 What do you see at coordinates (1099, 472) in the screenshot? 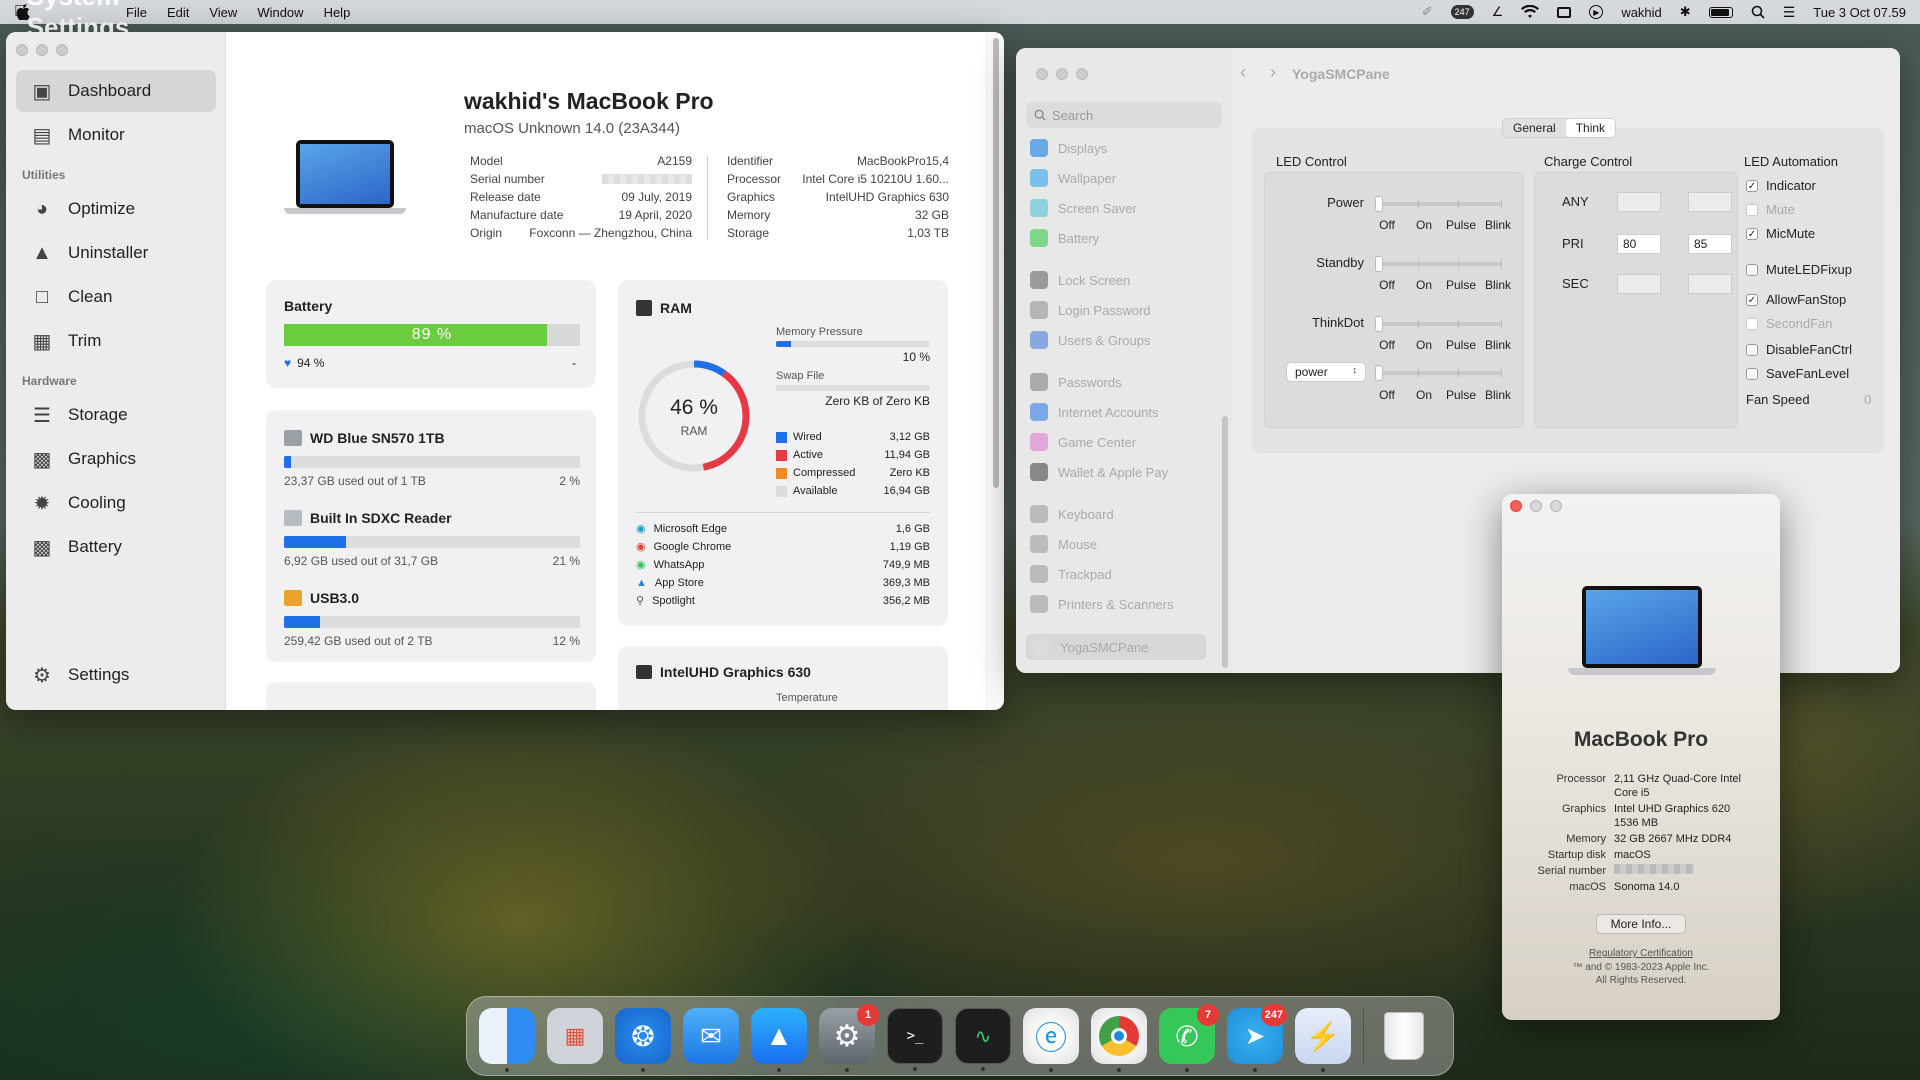
I see `settings-item-wallet: Wallet & Apple Pay` at bounding box center [1099, 472].